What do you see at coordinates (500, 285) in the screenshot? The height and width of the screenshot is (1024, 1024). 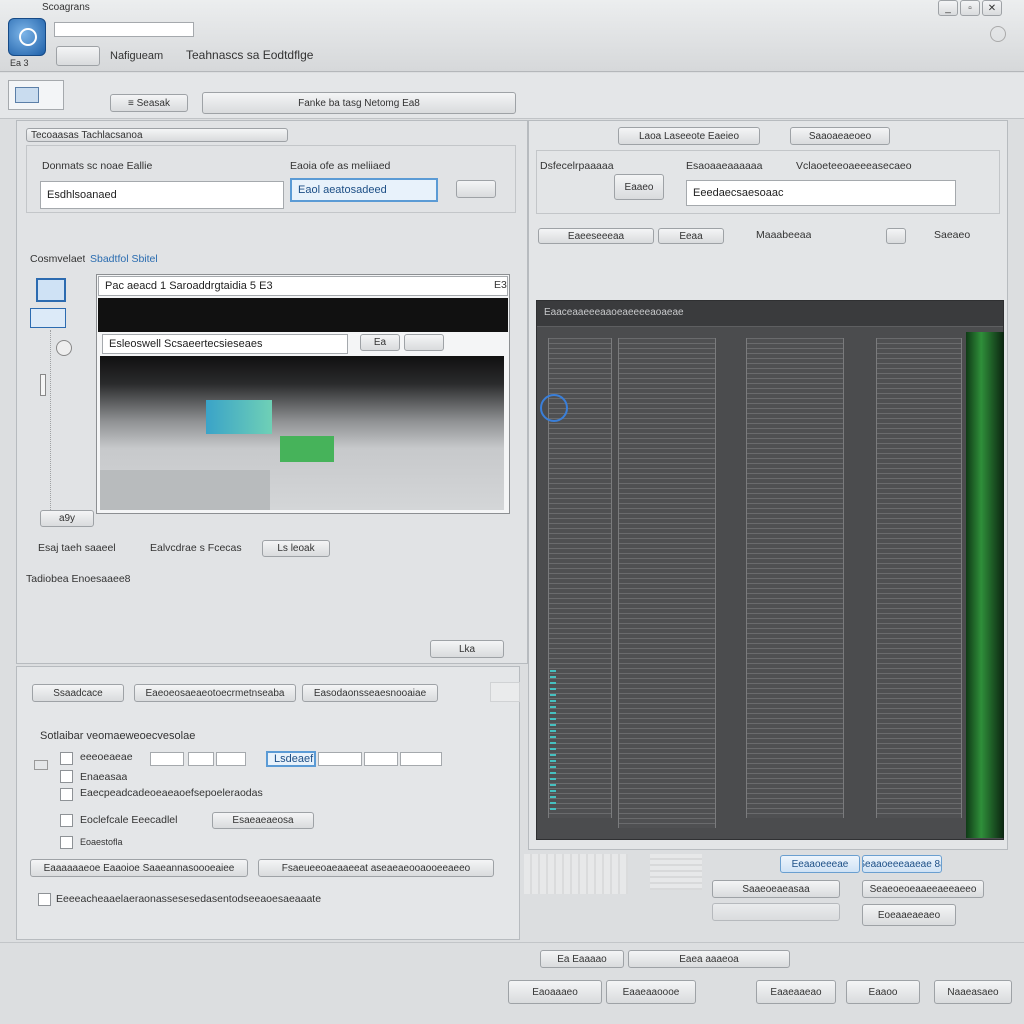 I see `preview-address-right: E3` at bounding box center [500, 285].